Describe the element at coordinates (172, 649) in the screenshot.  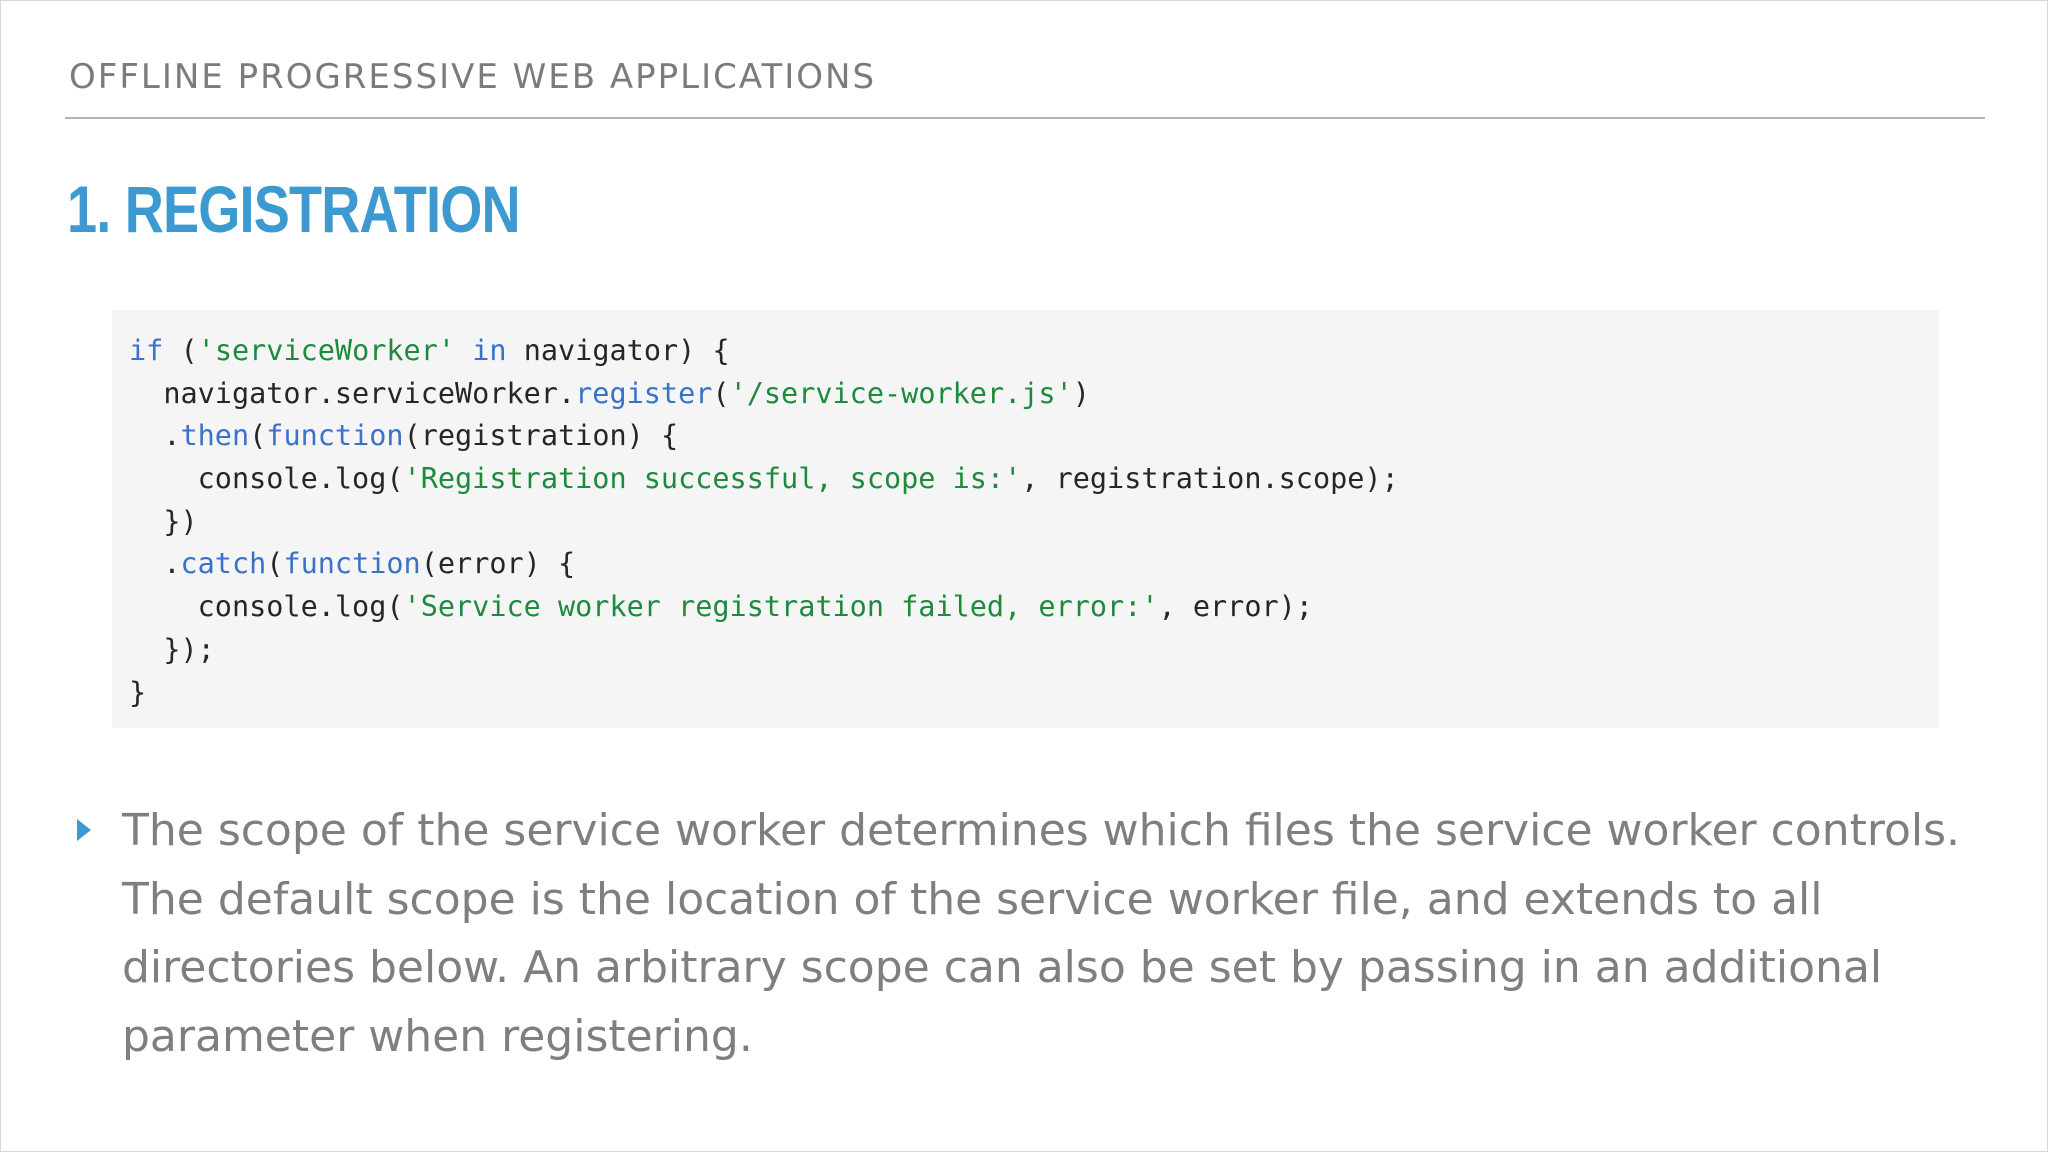
I see `code-text: });` at that location.